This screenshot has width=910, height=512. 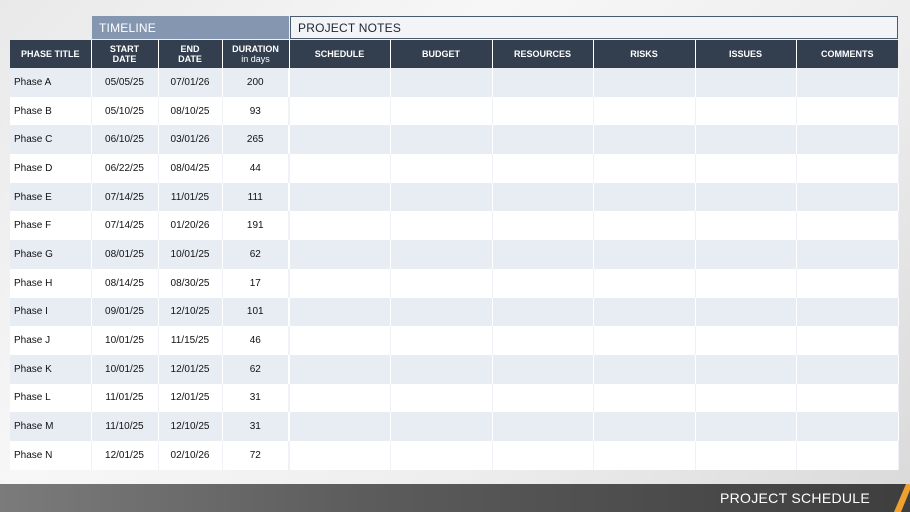 What do you see at coordinates (125, 254) in the screenshot?
I see `start-date-cell: 08/01/25` at bounding box center [125, 254].